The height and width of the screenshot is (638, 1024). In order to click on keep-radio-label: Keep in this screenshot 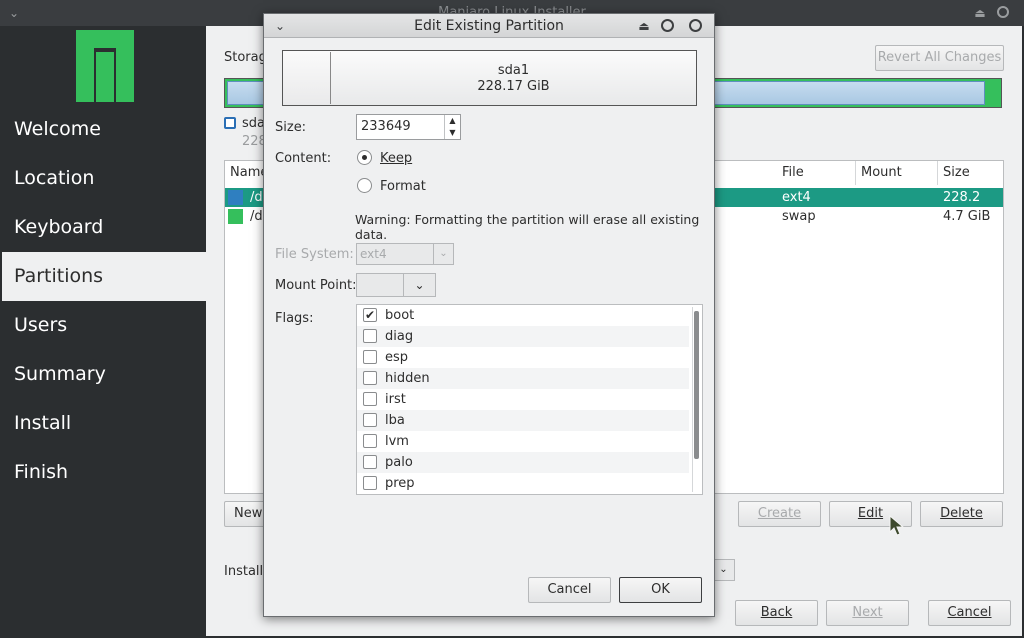, I will do `click(396, 158)`.